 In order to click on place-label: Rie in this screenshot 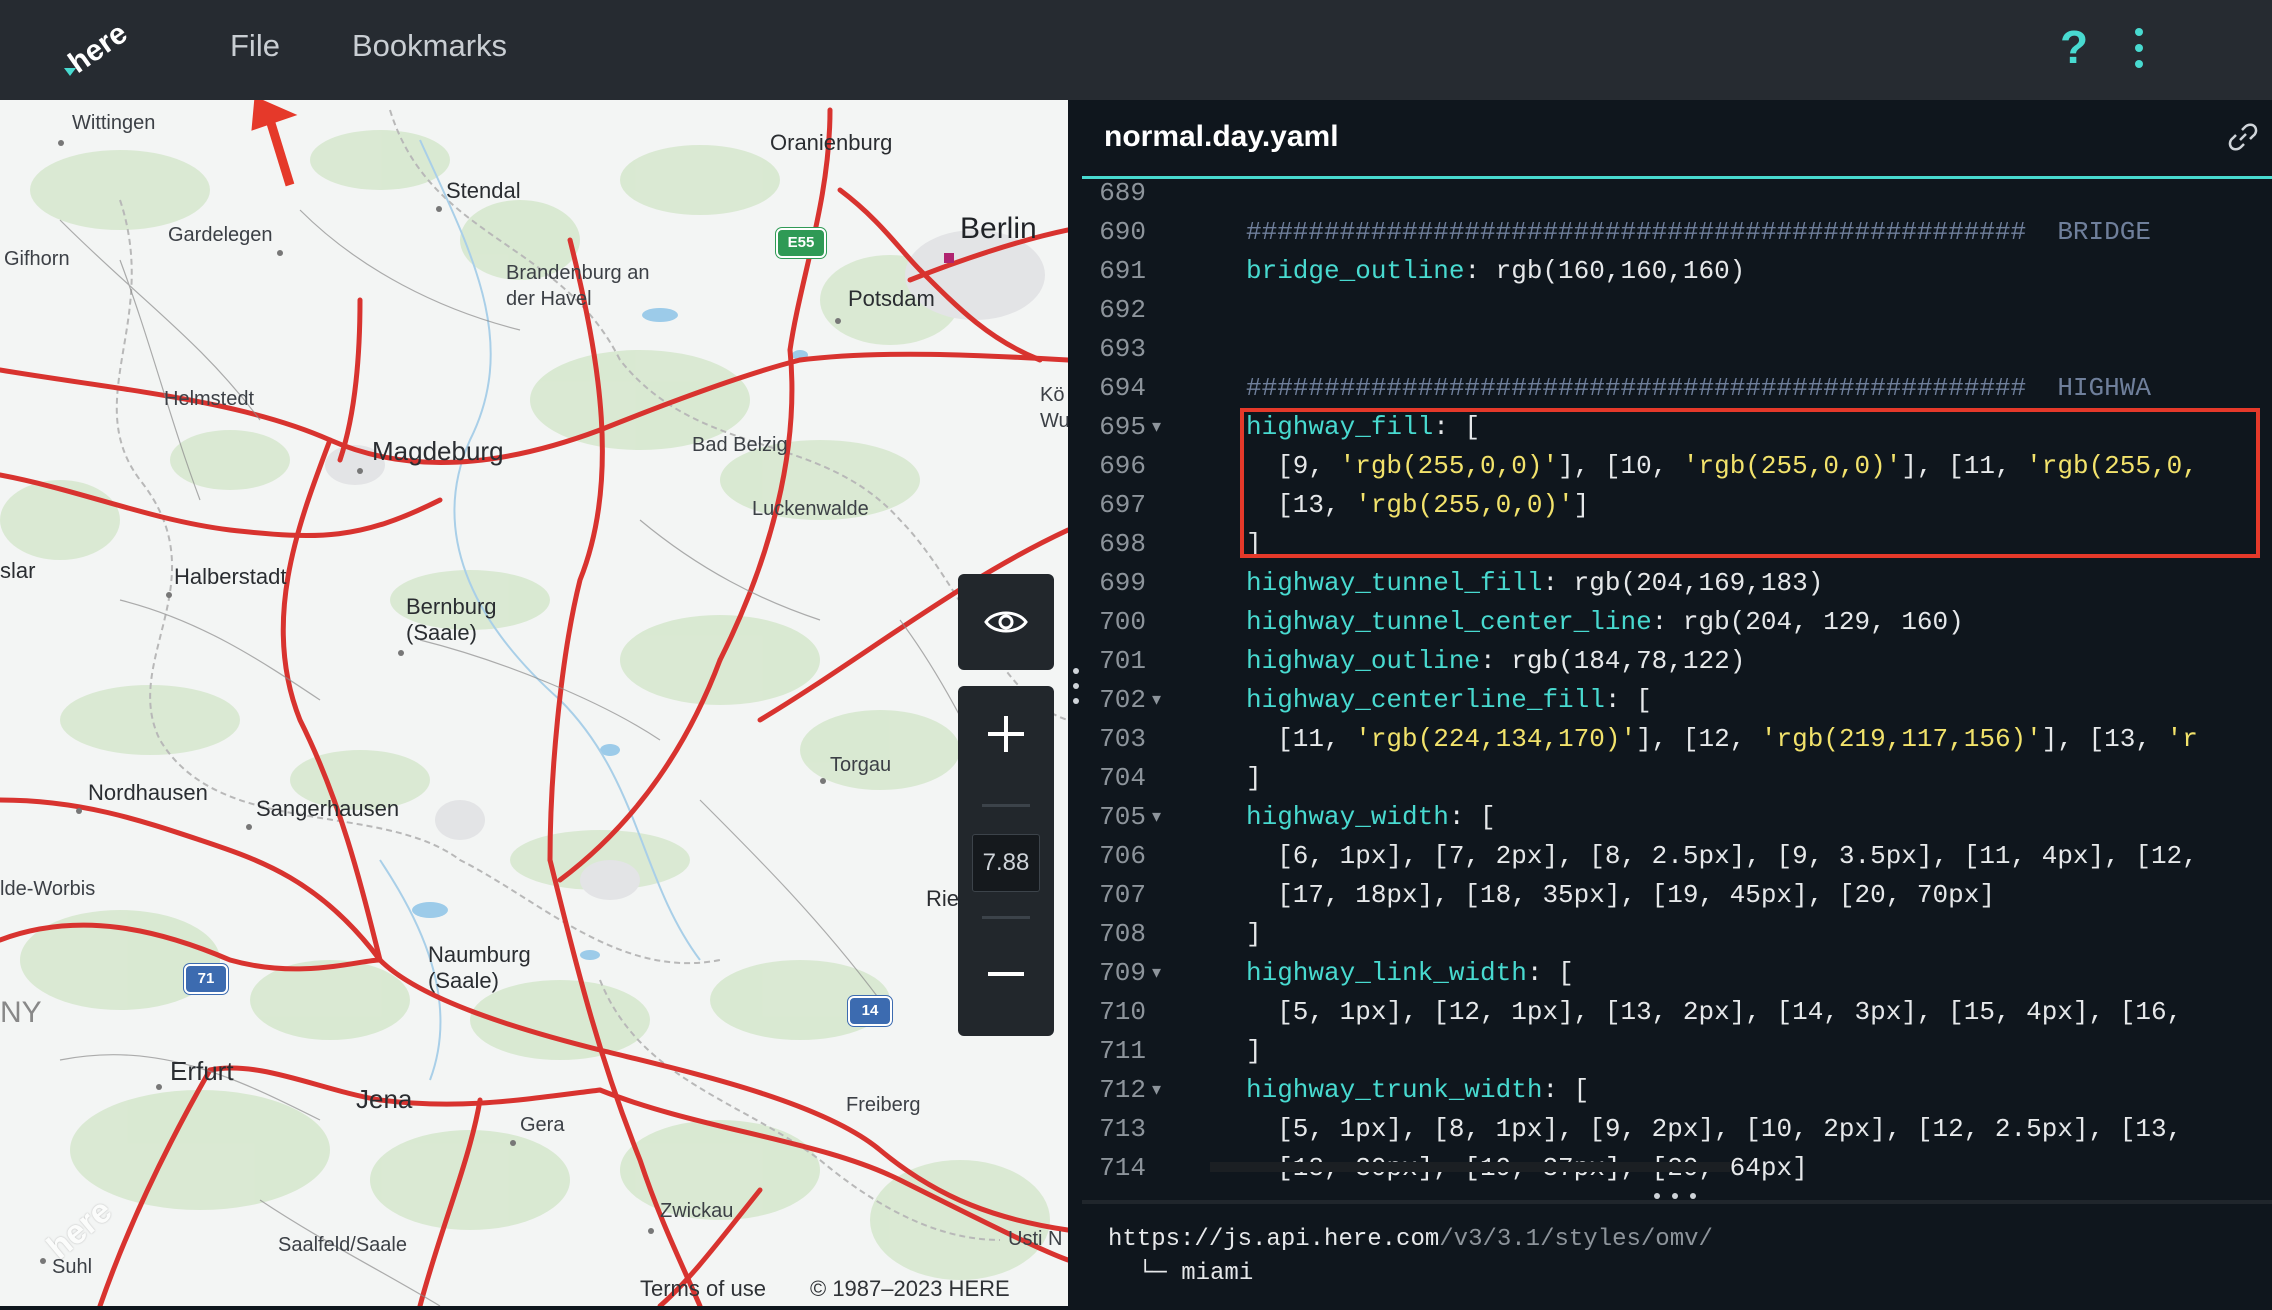, I will do `click(943, 898)`.